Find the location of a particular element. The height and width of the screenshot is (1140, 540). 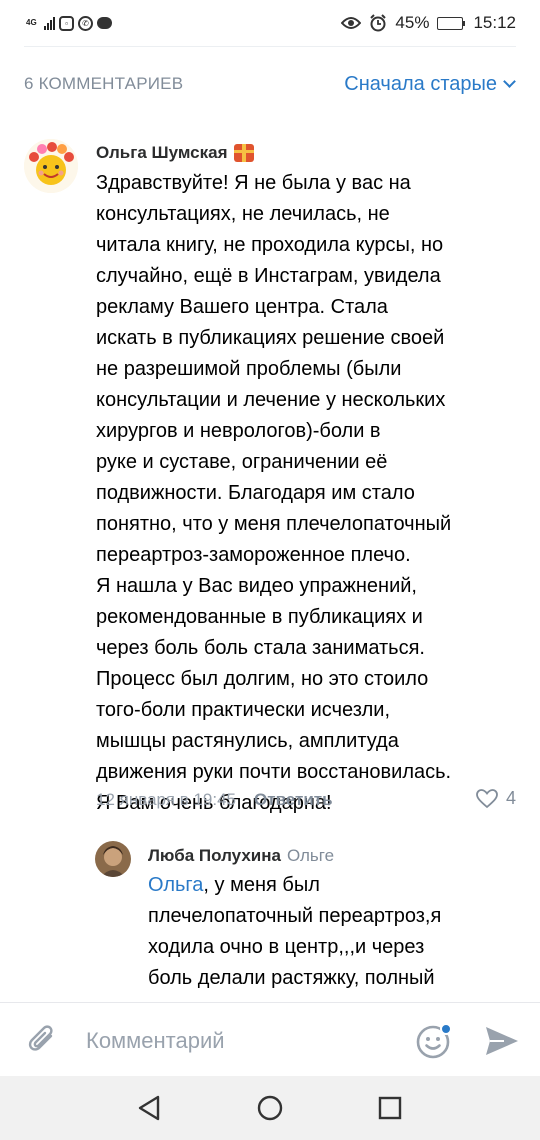

text-line: рекомендованные в публикациях и is located at coordinates (259, 617).